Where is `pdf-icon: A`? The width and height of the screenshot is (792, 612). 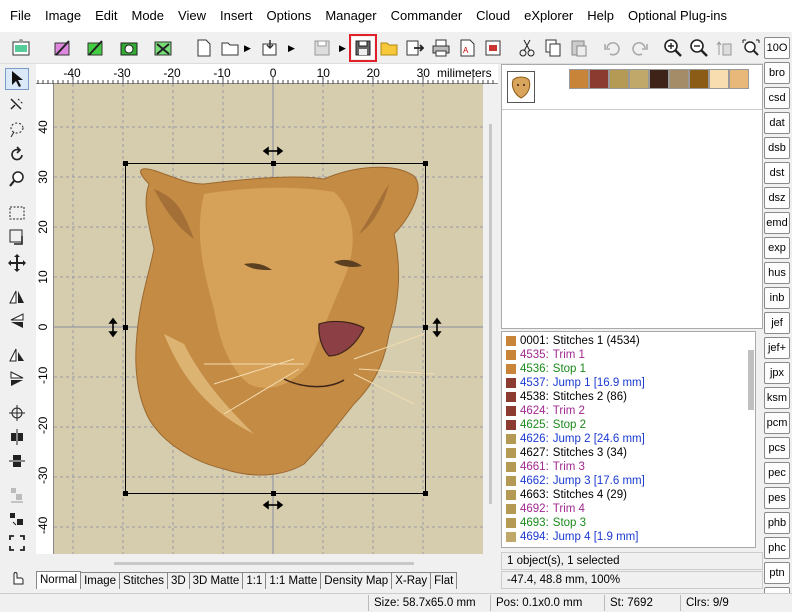 pdf-icon: A is located at coordinates (467, 48).